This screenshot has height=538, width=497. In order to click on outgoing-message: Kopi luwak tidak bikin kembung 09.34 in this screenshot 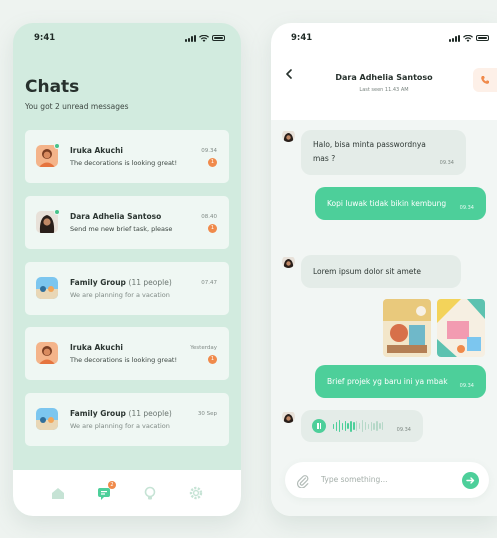, I will do `click(400, 203)`.